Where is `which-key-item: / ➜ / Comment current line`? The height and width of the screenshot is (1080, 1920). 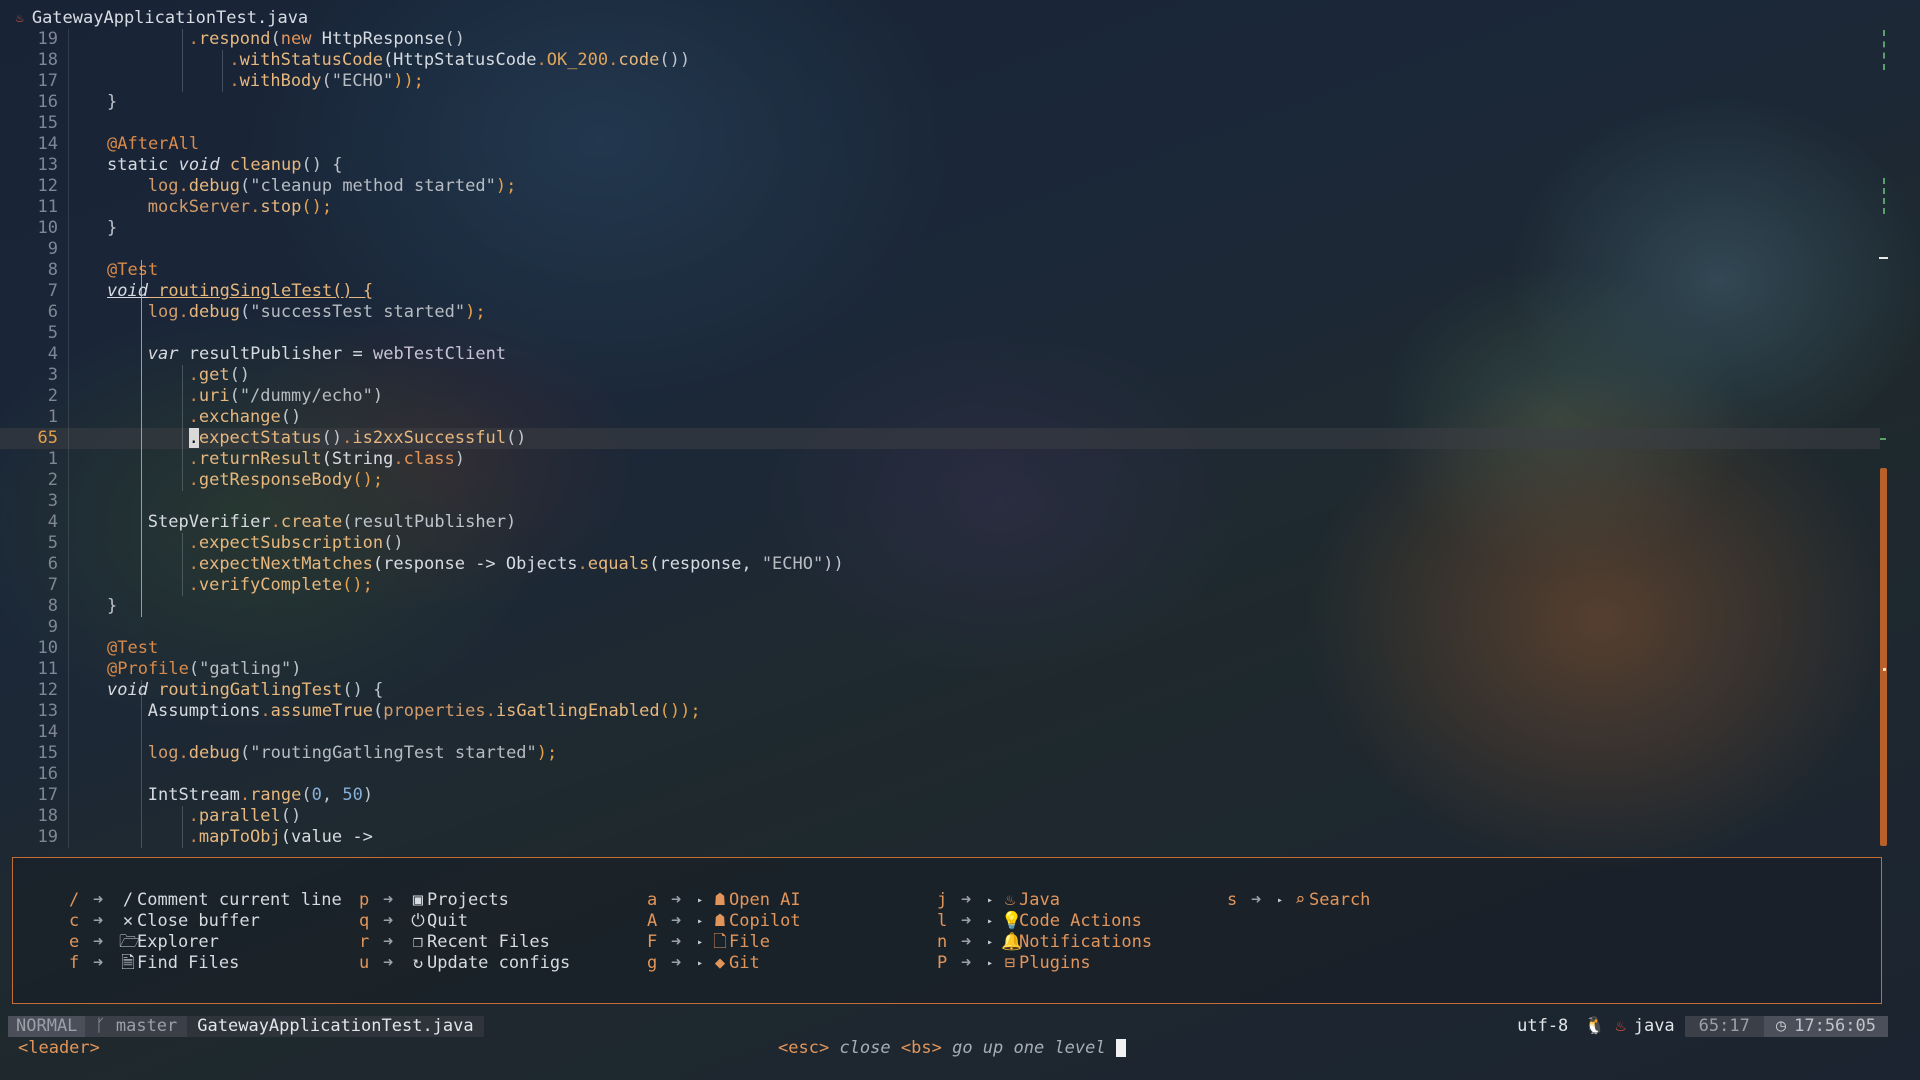 which-key-item: / ➜ / Comment current line is located at coordinates (205, 900).